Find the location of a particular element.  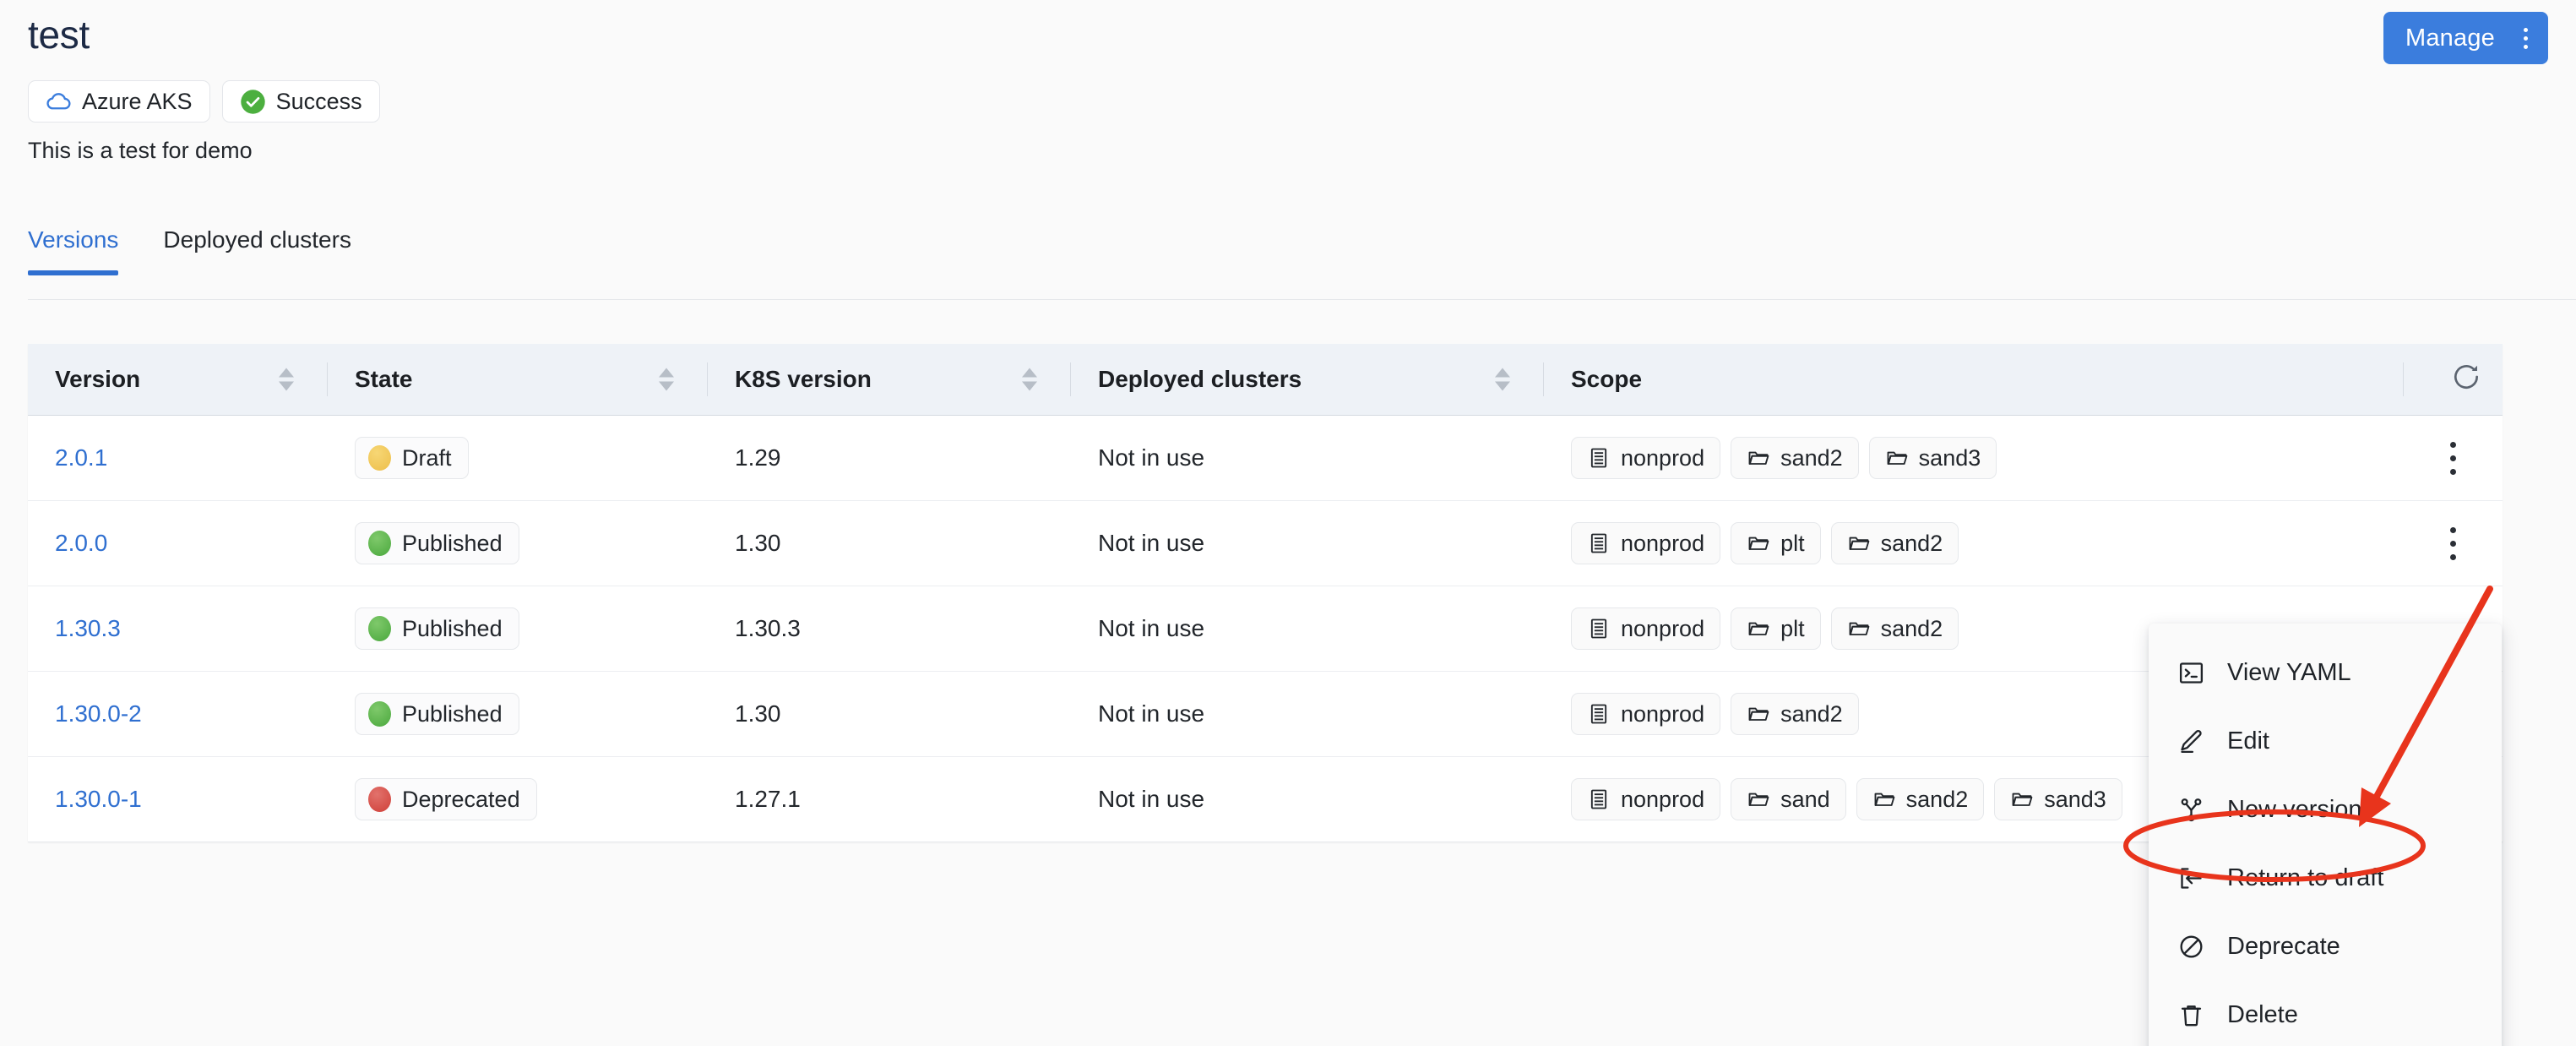

trash-icon is located at coordinates (2191, 1015).